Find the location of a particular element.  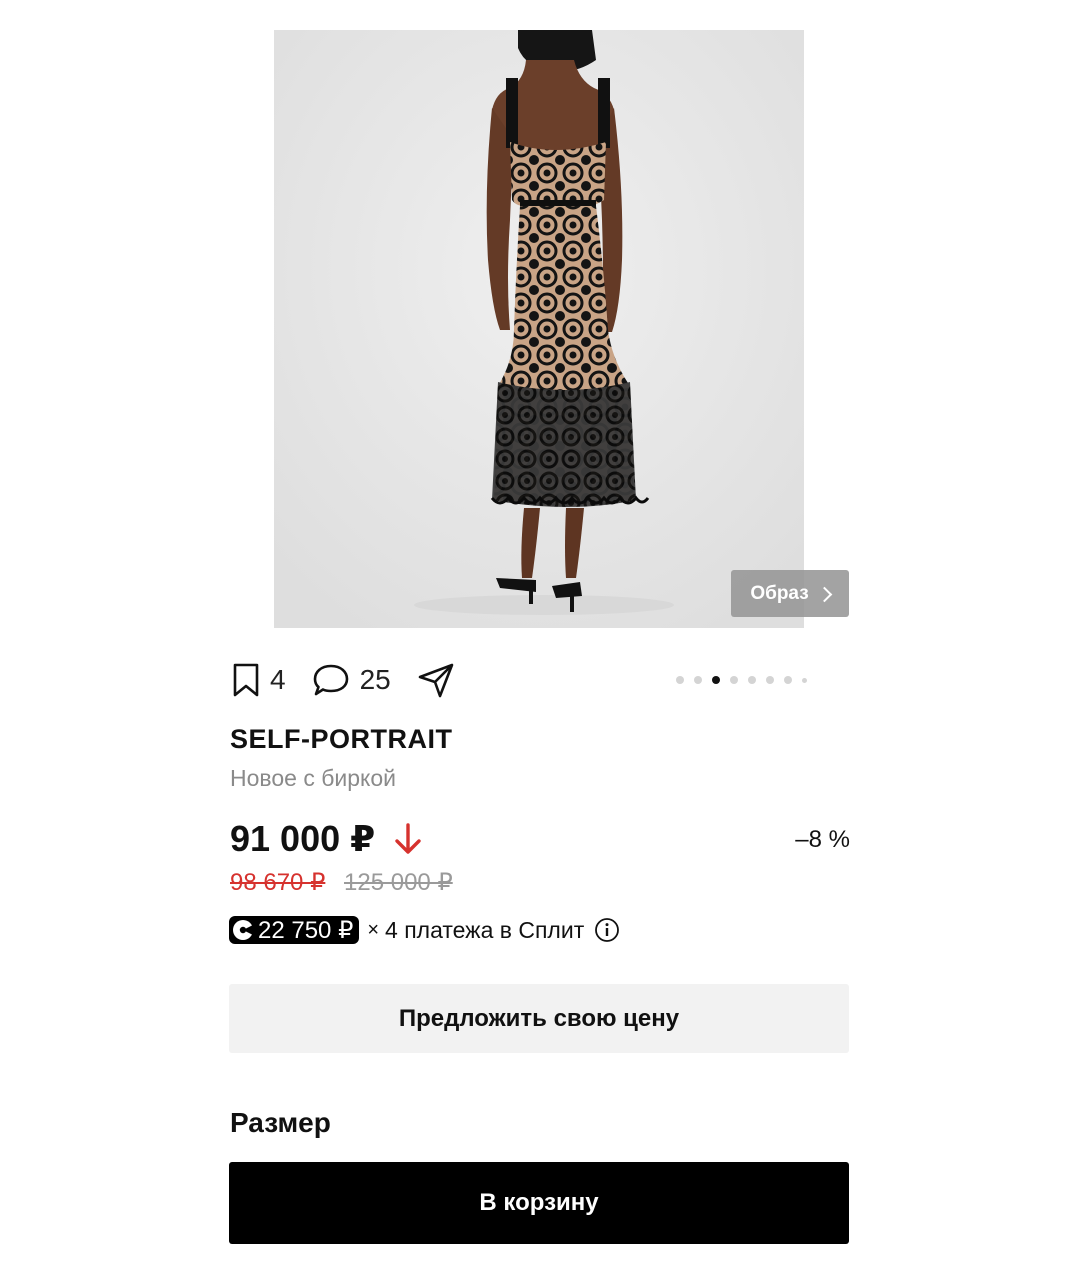

previous-prices: 98 670 ₽ 125 000 ₽ is located at coordinates (341, 882).